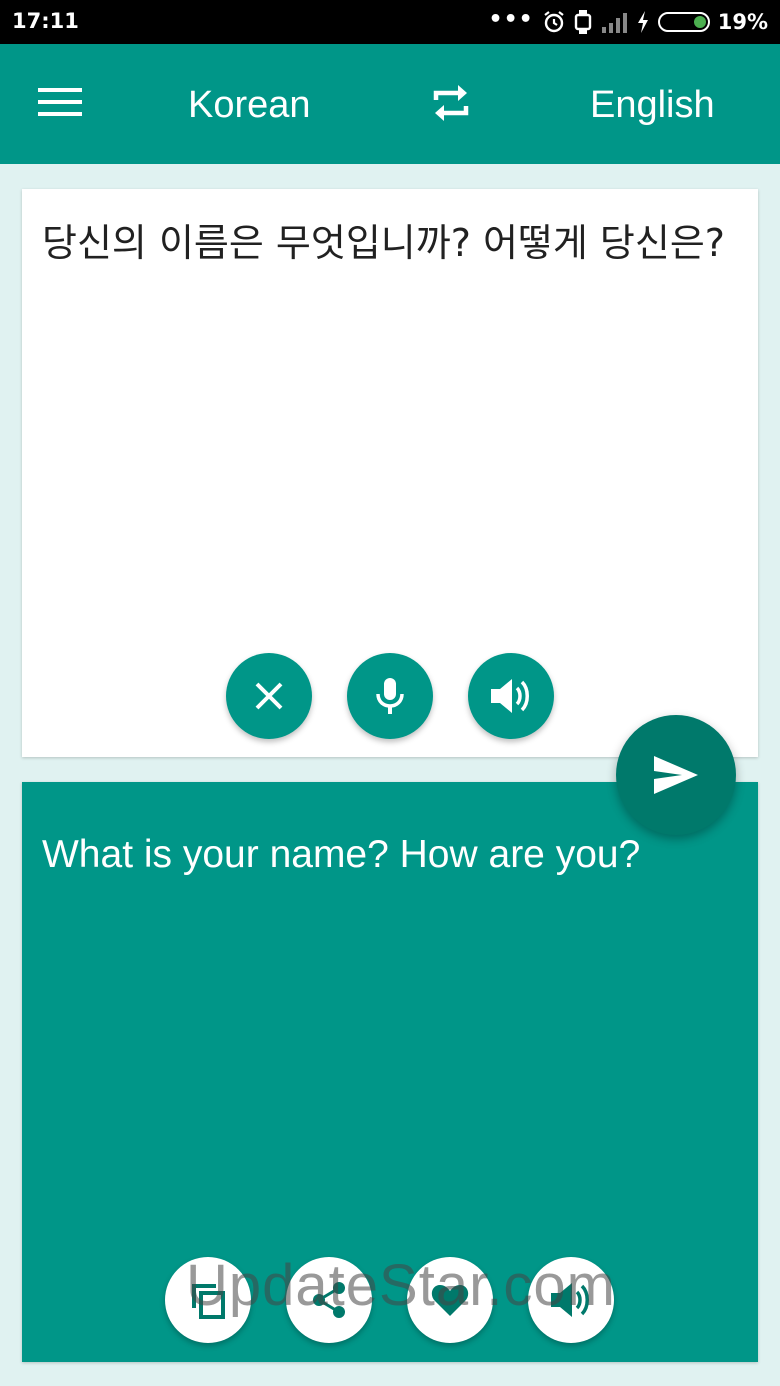 The height and width of the screenshot is (1386, 780). I want to click on alarm-icon, so click(554, 22).